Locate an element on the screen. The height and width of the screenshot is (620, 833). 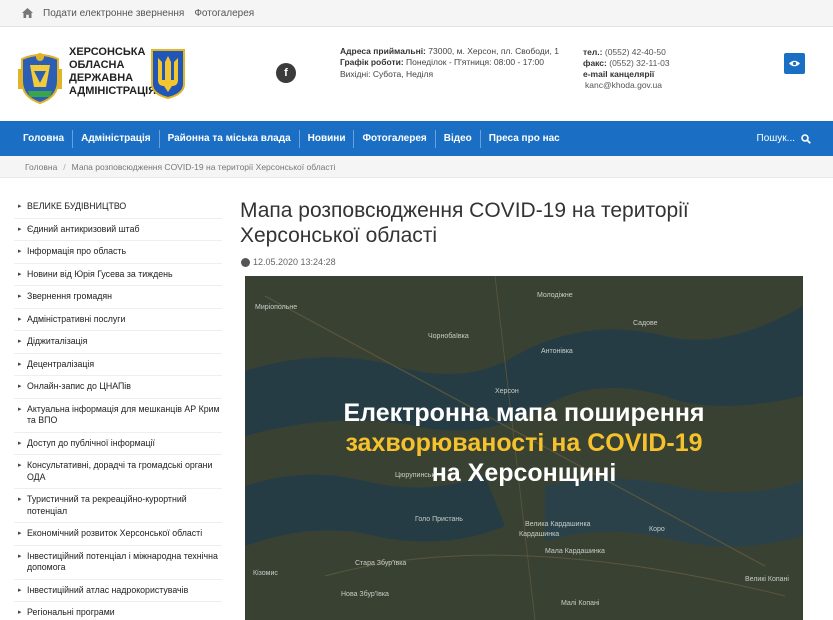
sidebar-item-label: Децентралізація is located at coordinates (61, 363).